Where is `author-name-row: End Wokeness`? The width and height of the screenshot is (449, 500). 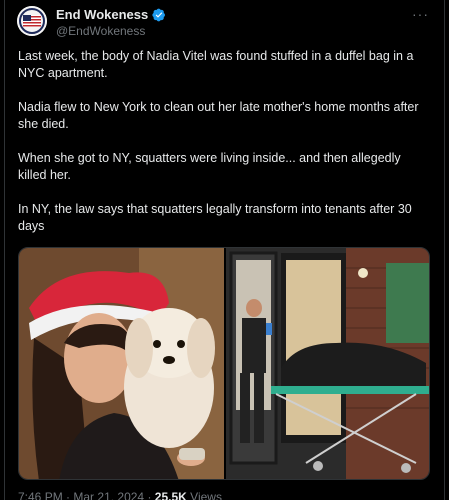 author-name-row: End Wokeness is located at coordinates (111, 14).